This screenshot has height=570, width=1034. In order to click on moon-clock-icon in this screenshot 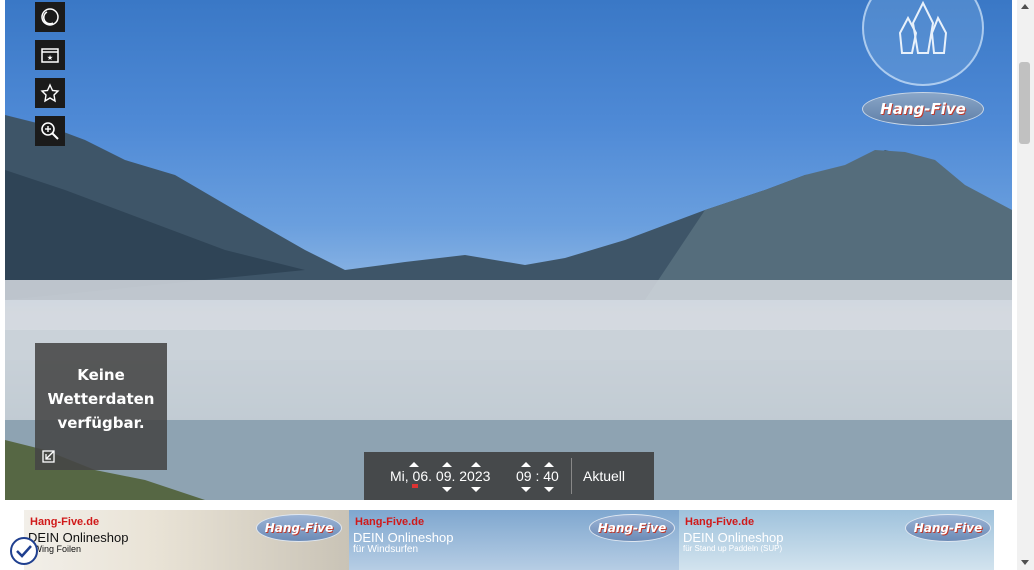, I will do `click(50, 17)`.